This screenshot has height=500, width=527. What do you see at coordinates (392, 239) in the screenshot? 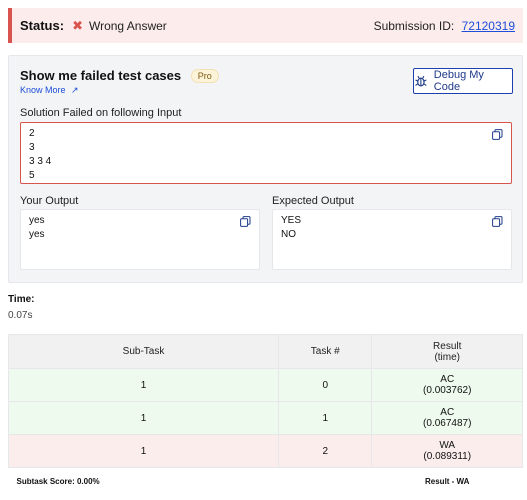
I see `expected-output-box: YES NO` at bounding box center [392, 239].